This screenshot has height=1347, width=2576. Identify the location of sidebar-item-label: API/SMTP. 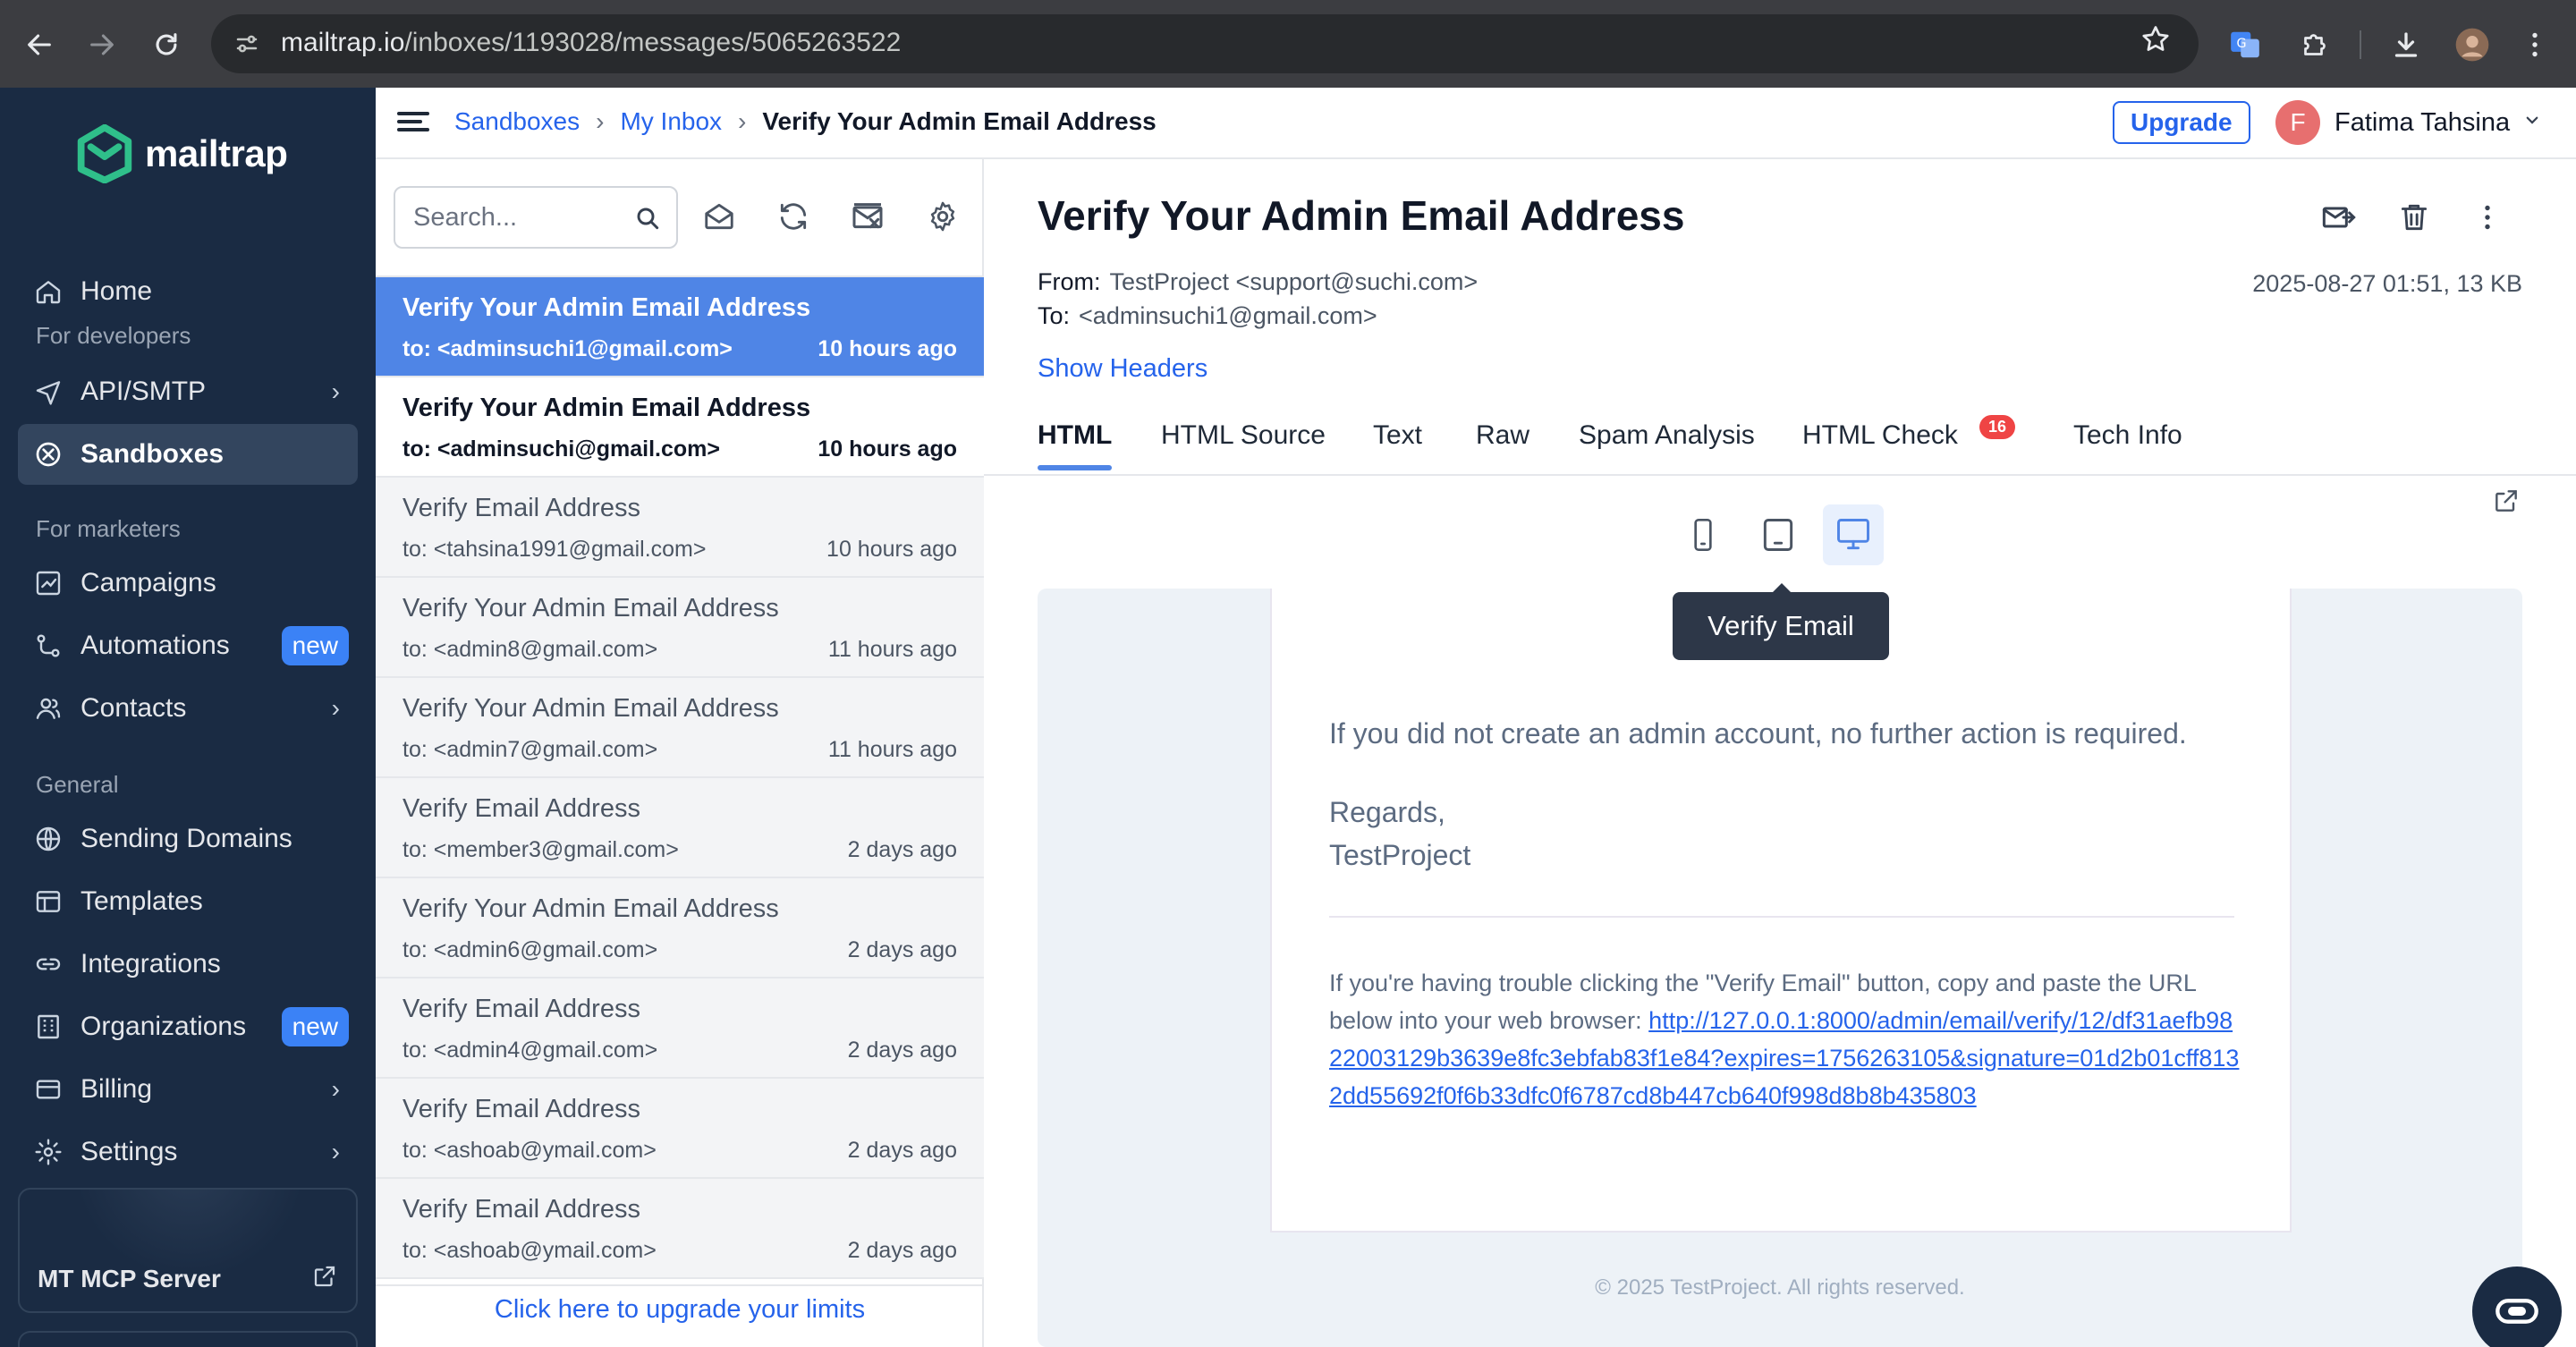
(143, 391).